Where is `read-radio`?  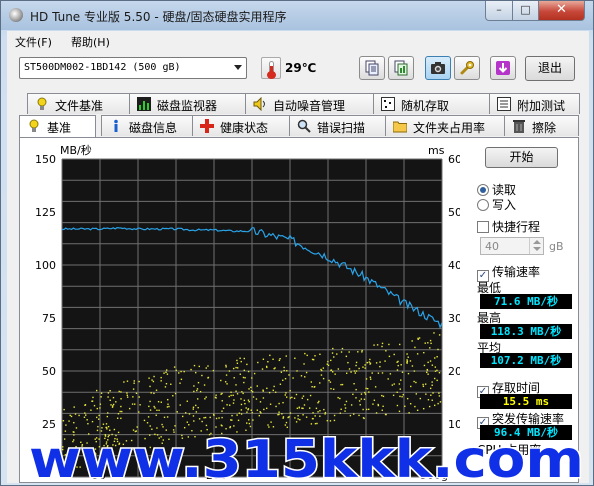 read-radio is located at coordinates (483, 190).